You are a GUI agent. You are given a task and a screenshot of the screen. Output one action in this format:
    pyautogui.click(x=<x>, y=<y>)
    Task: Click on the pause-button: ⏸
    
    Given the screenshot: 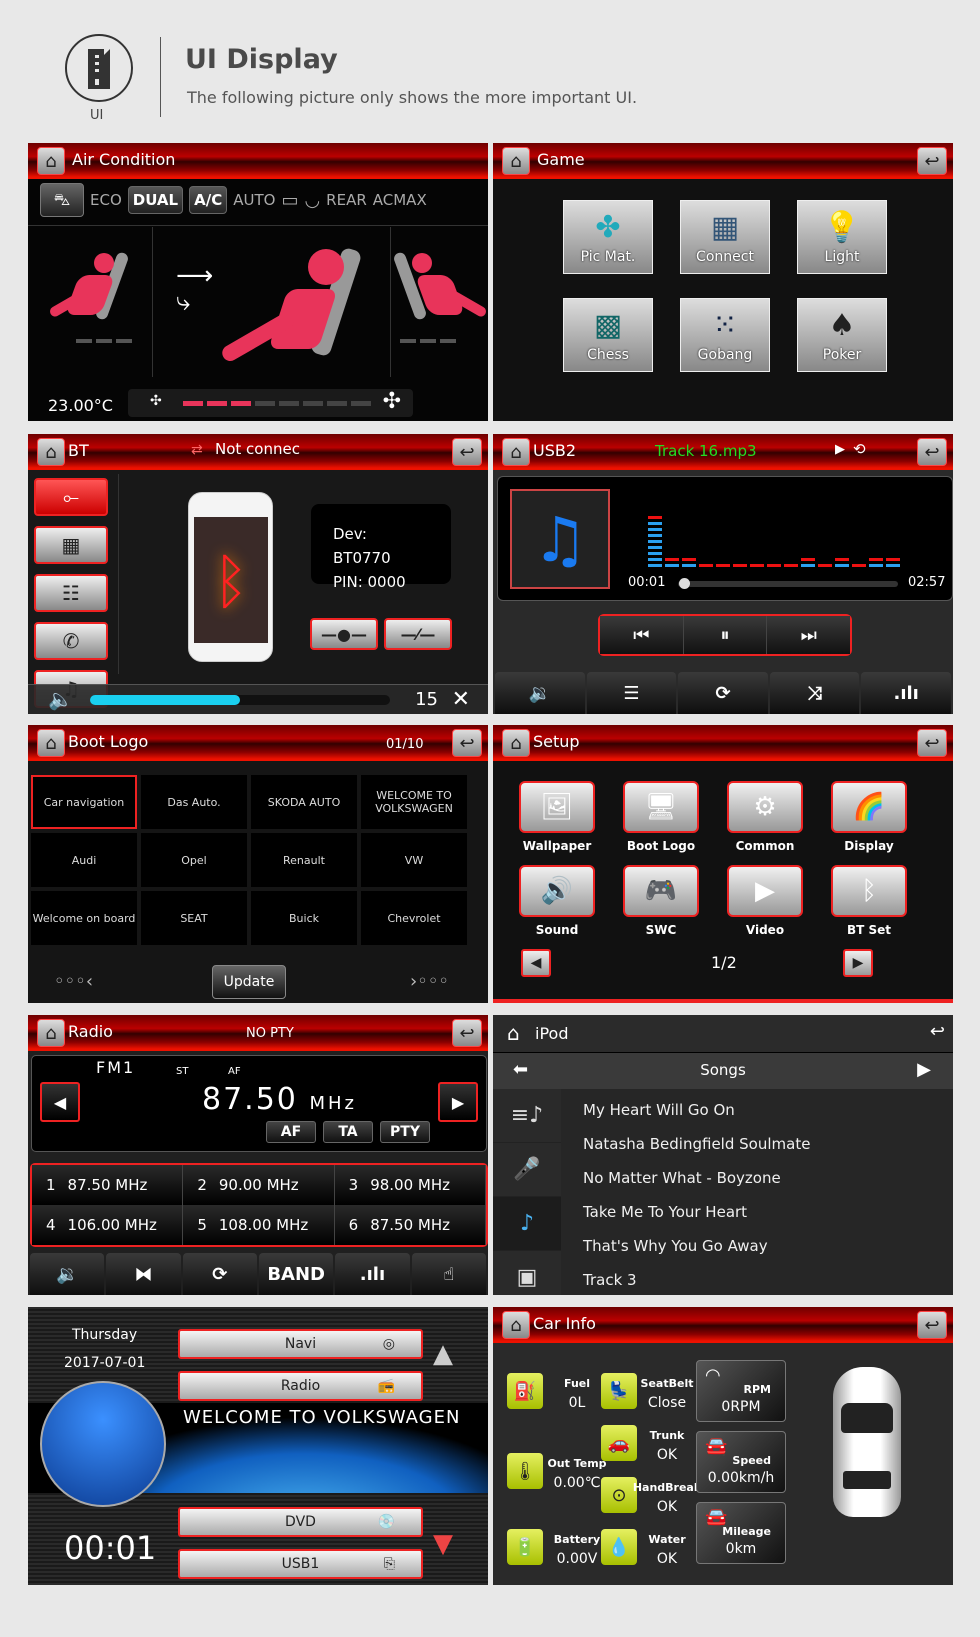 What is the action you would take?
    pyautogui.click(x=725, y=635)
    